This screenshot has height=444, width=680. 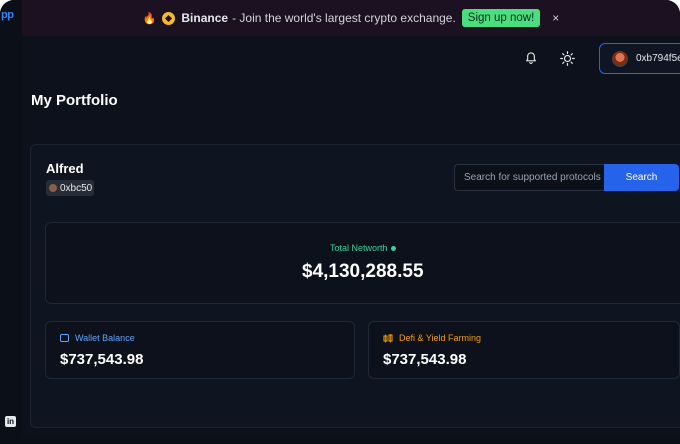 What do you see at coordinates (7, 15) in the screenshot?
I see `app-logo: pp` at bounding box center [7, 15].